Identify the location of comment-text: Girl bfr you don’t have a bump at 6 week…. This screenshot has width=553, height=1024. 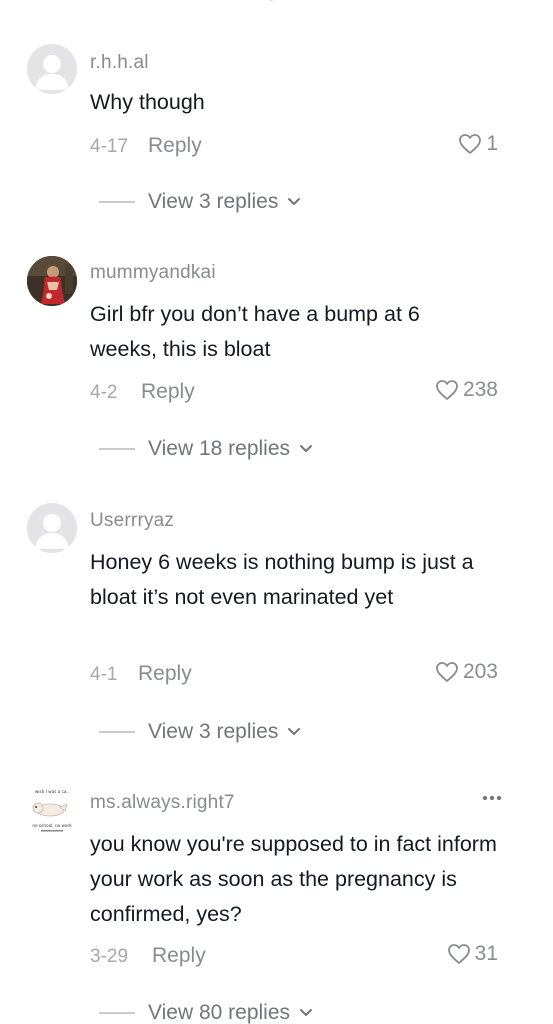
(255, 331).